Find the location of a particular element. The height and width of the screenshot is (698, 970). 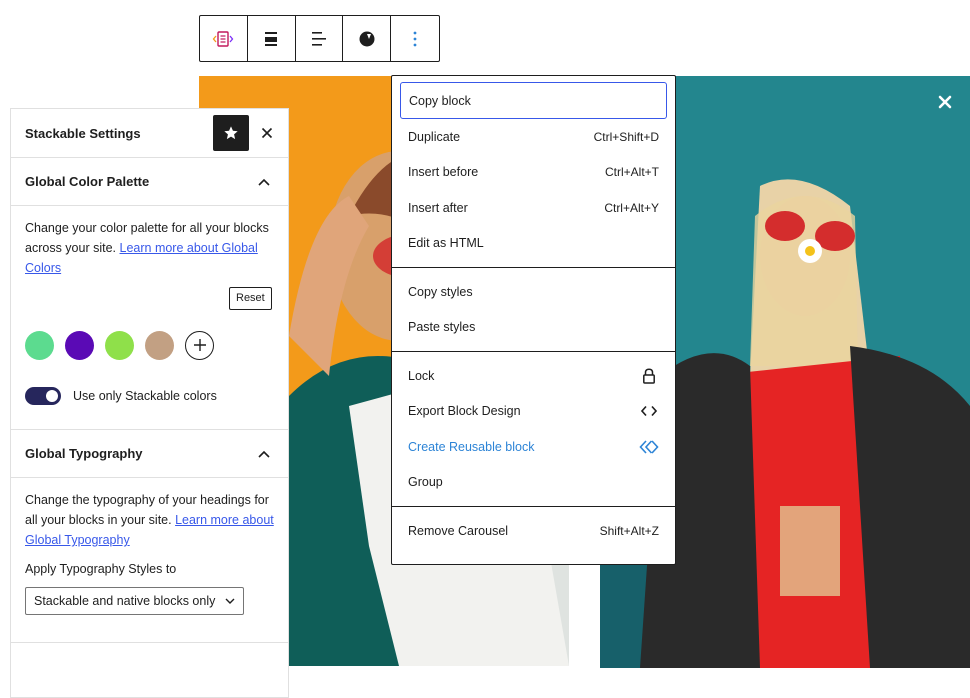

menu-item-create-reusable-block: Create Reusable block is located at coordinates (533, 447).